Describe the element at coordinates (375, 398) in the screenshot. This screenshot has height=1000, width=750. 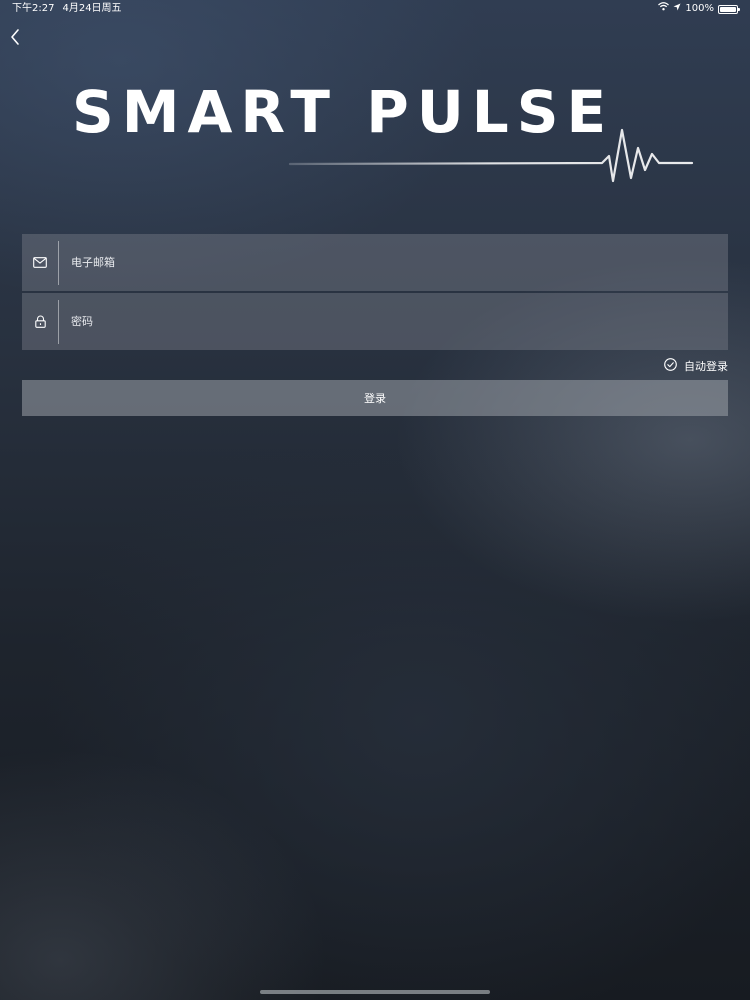
I see `login-button: 登录` at that location.